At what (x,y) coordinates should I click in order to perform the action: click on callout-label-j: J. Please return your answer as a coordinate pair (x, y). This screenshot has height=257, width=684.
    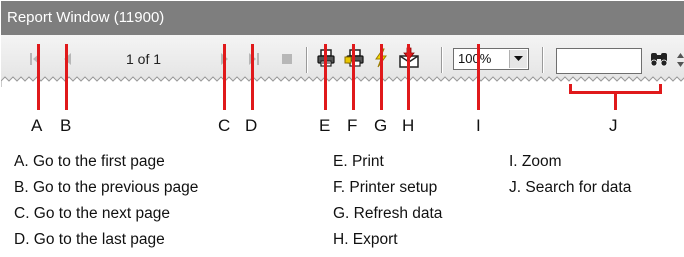
    Looking at the image, I should click on (613, 125).